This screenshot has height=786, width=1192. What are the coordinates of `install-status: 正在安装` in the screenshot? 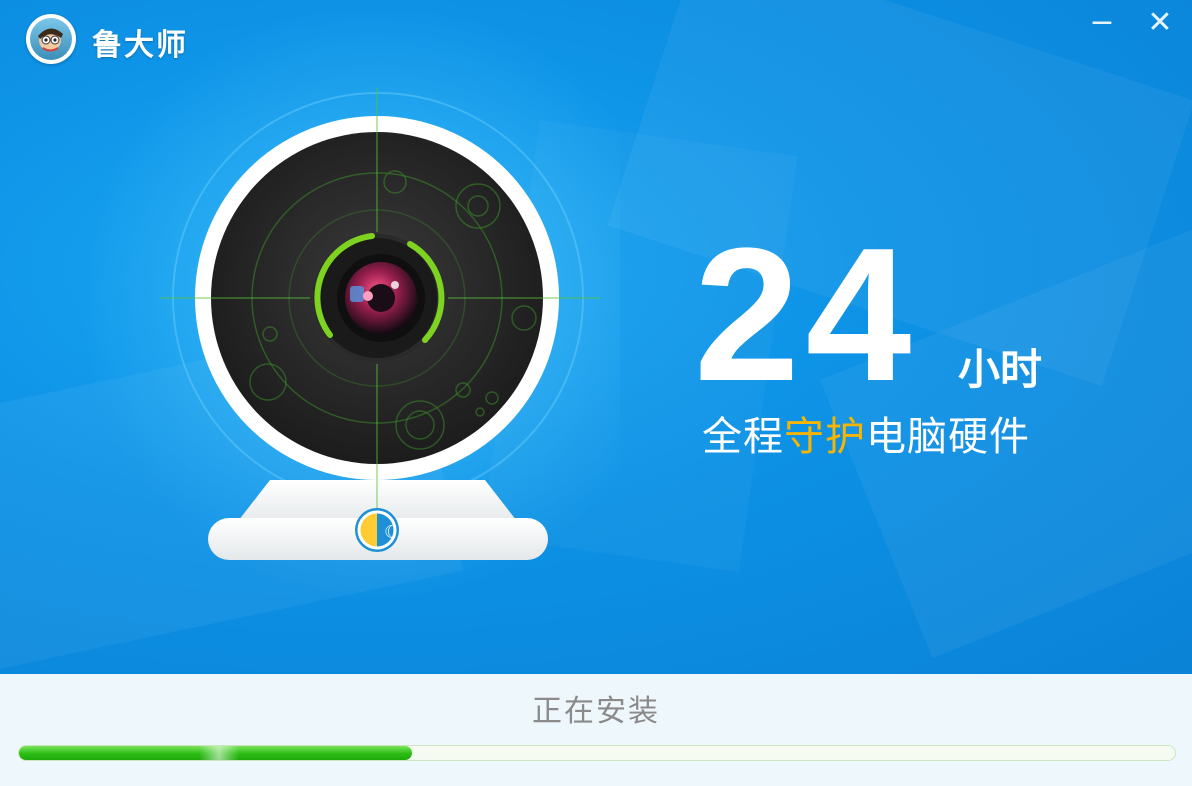 It's located at (596, 711).